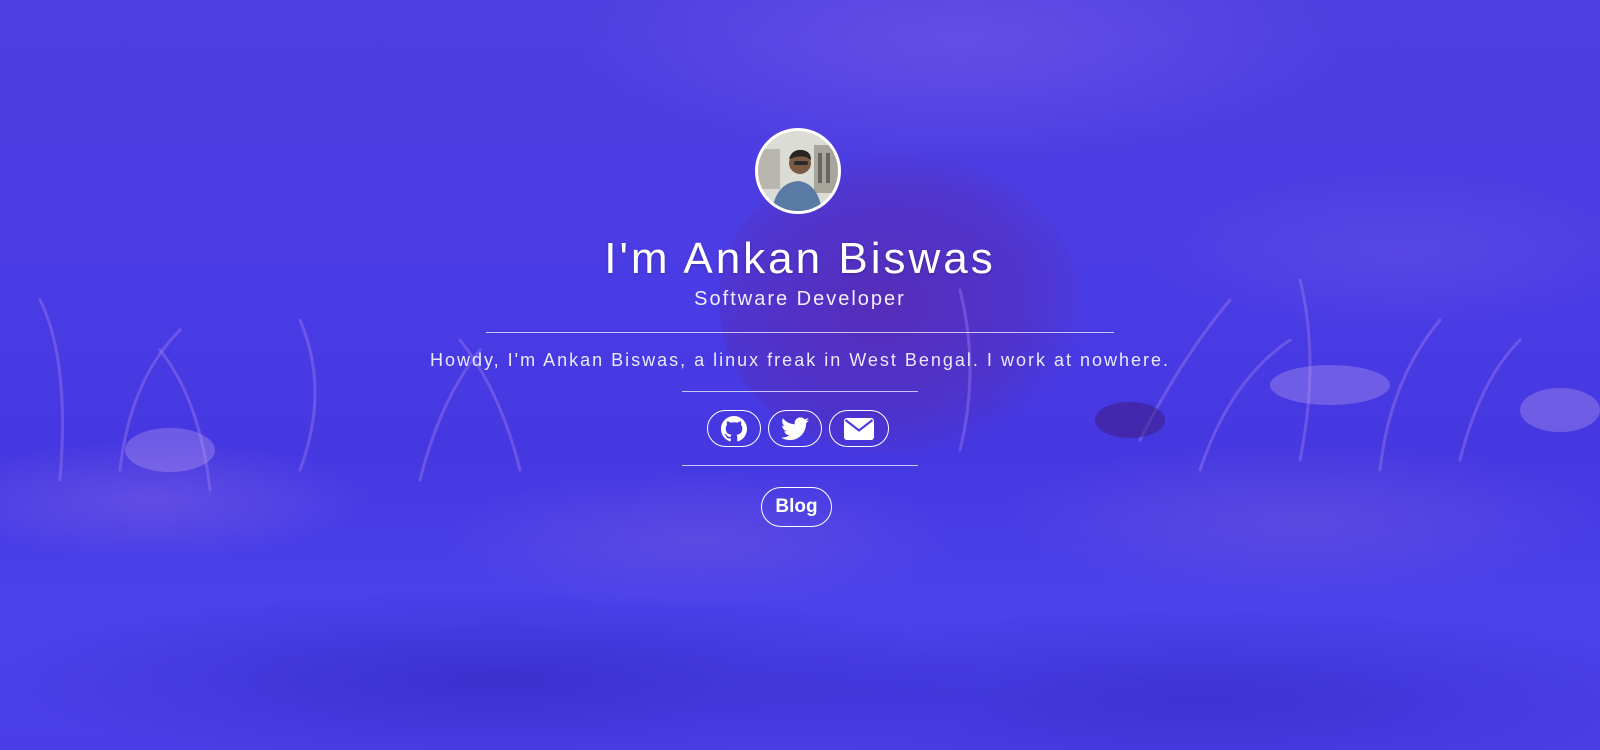 The width and height of the screenshot is (1600, 750). I want to click on social-links, so click(798, 428).